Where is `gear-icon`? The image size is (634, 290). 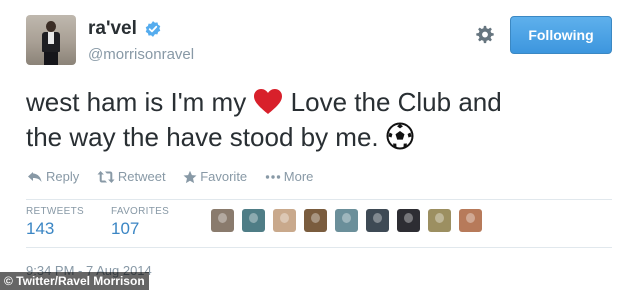 gear-icon is located at coordinates (485, 35).